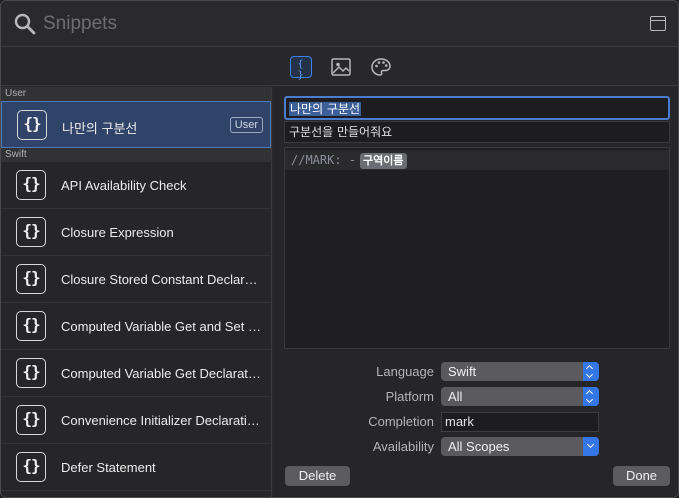  Describe the element at coordinates (246, 125) in the screenshot. I see `user-badge: User` at that location.